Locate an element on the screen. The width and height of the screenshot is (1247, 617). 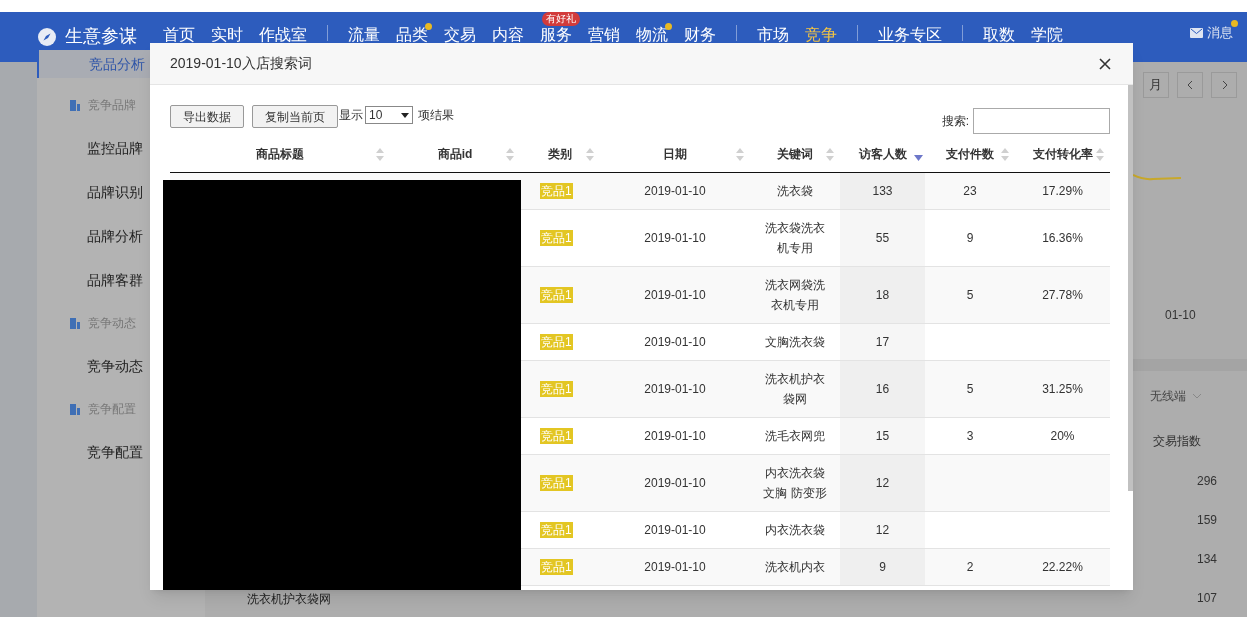
column-header: 商品标题 is located at coordinates (280, 154).